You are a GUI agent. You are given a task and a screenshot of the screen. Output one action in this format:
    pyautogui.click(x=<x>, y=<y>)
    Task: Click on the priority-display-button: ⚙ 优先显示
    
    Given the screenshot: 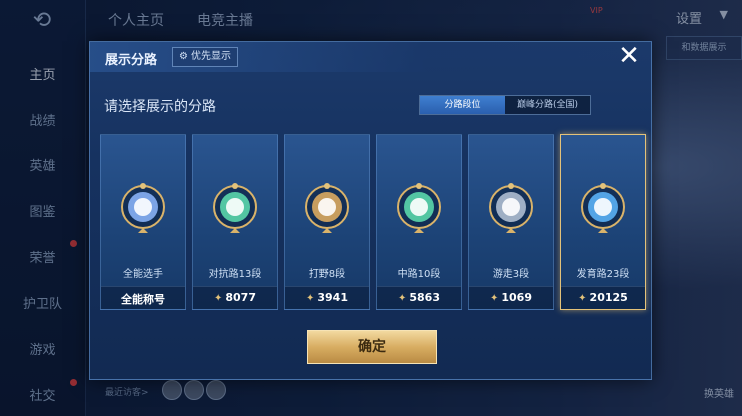 What is the action you would take?
    pyautogui.click(x=205, y=57)
    